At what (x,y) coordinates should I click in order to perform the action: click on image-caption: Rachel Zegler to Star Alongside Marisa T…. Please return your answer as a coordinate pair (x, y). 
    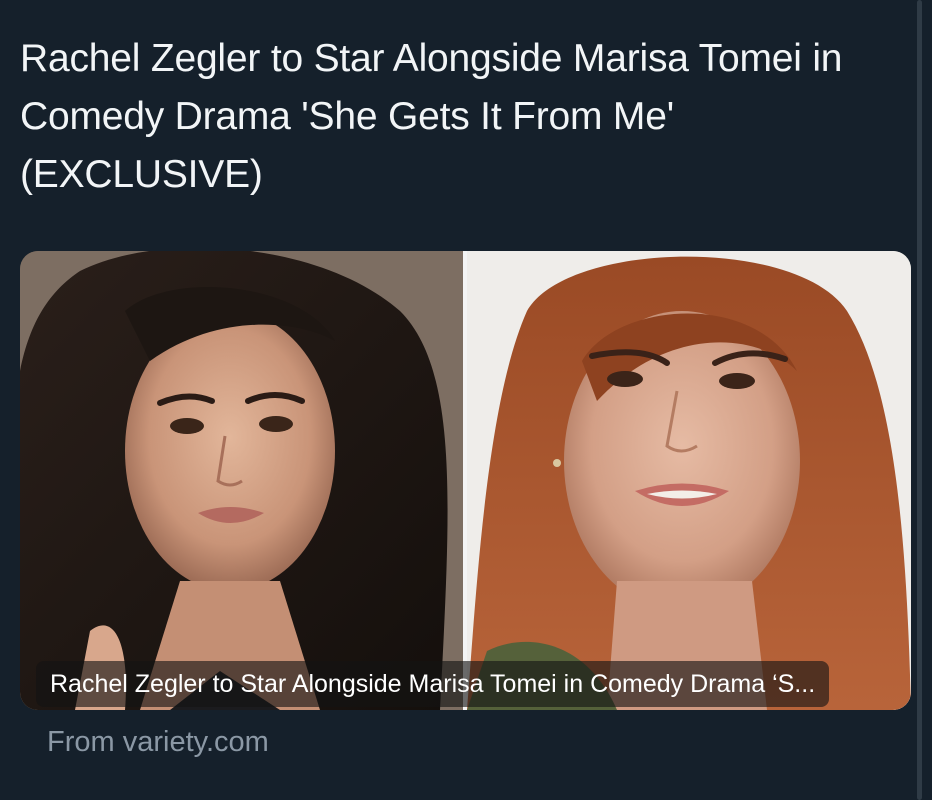
    Looking at the image, I should click on (433, 684).